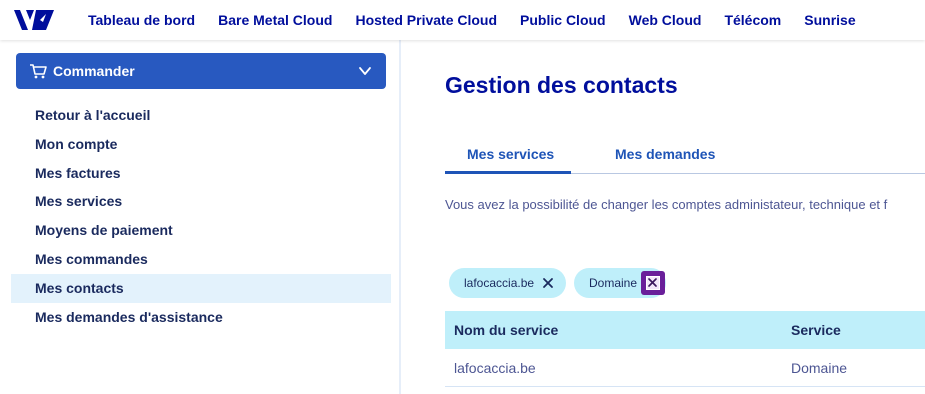 The width and height of the screenshot is (925, 394). Describe the element at coordinates (426, 20) in the screenshot. I see `nav-hosted-private-cloud: Hosted Private Cloud` at that location.